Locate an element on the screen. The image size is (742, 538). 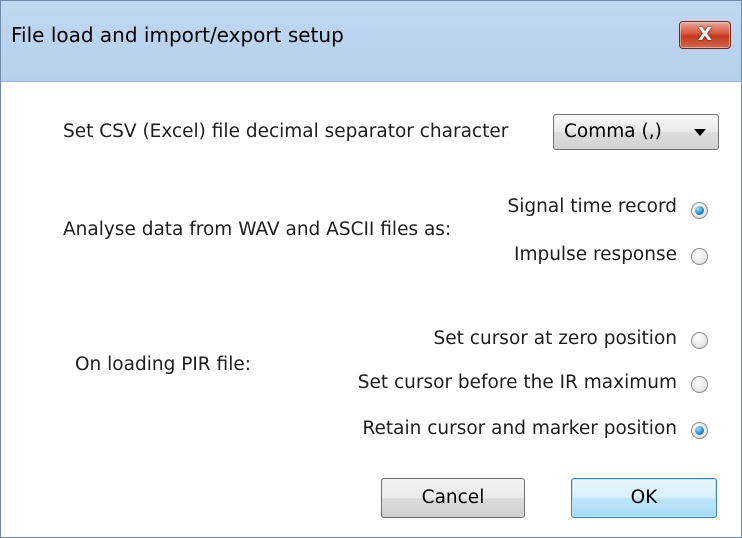
radio-signal-time-record is located at coordinates (699, 210).